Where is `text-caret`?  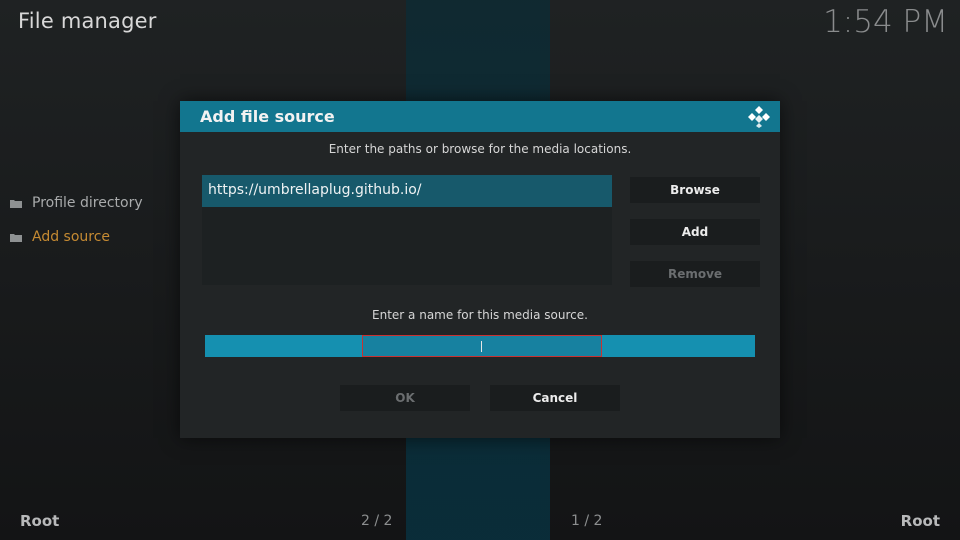 text-caret is located at coordinates (481, 346).